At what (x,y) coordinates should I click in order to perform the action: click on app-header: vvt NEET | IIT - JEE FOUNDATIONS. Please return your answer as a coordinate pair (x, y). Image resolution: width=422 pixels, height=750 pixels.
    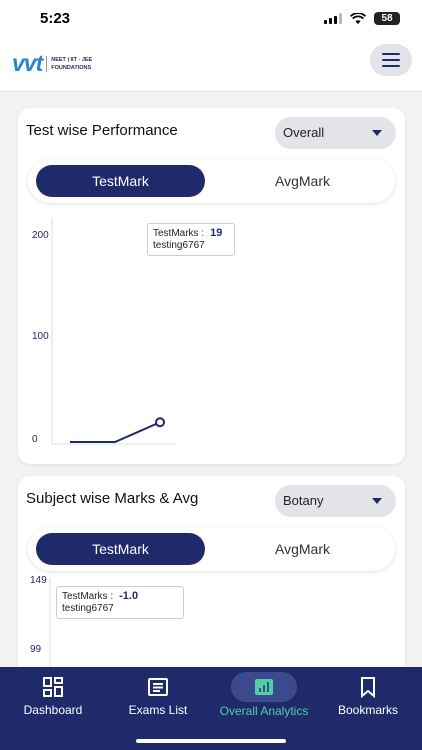
    Looking at the image, I should click on (211, 64).